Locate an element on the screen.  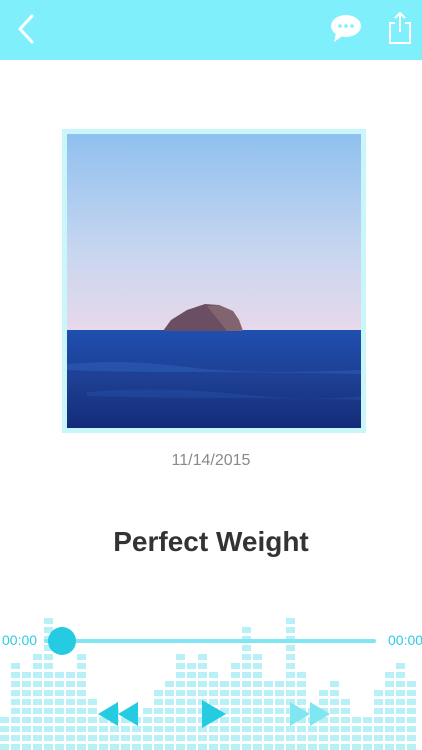
back-button is located at coordinates (27, 29).